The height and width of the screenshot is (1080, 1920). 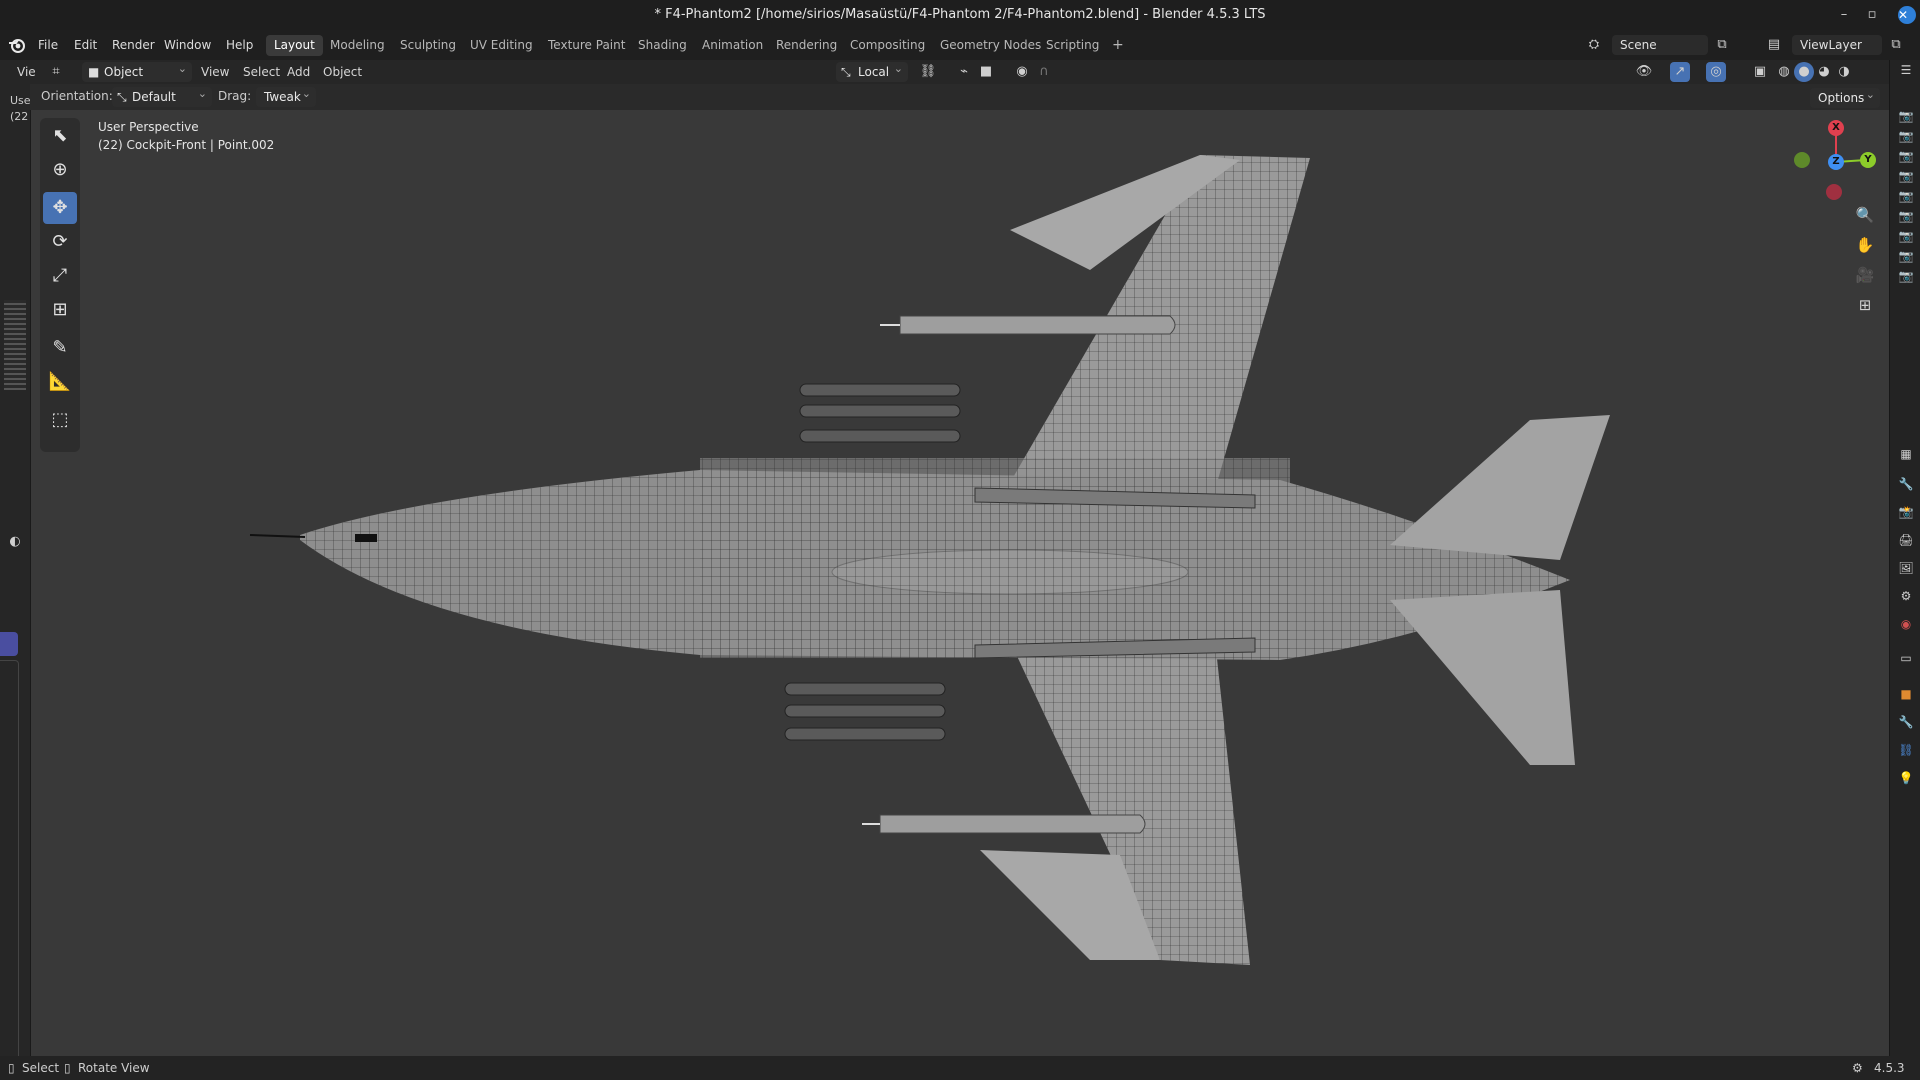 What do you see at coordinates (215, 72) in the screenshot?
I see `menu-view: View` at bounding box center [215, 72].